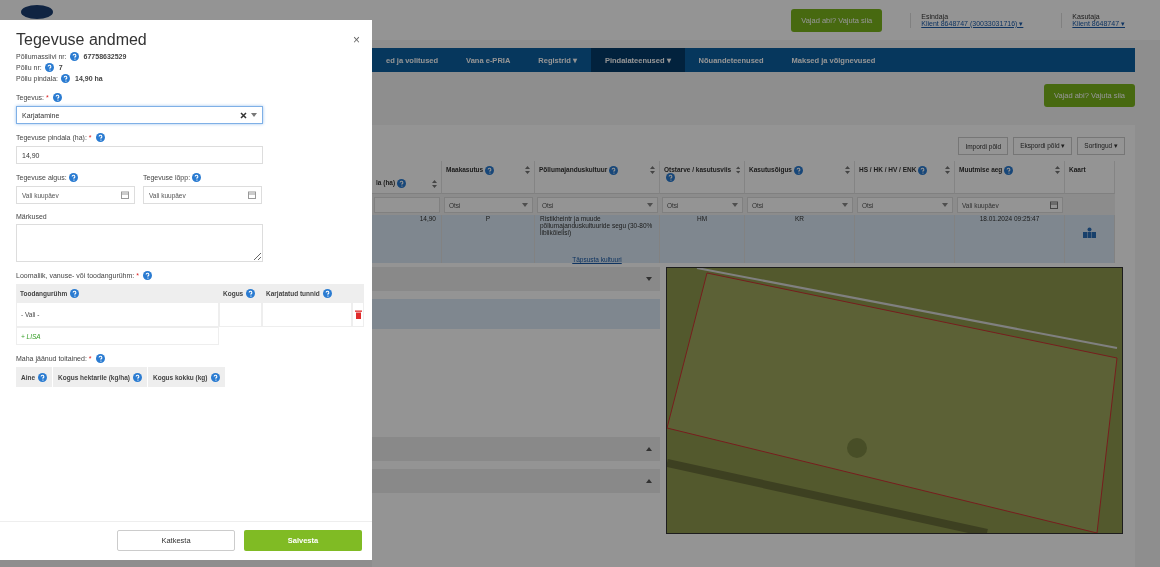  What do you see at coordinates (1089, 232) in the screenshot?
I see `map-icon` at bounding box center [1089, 232].